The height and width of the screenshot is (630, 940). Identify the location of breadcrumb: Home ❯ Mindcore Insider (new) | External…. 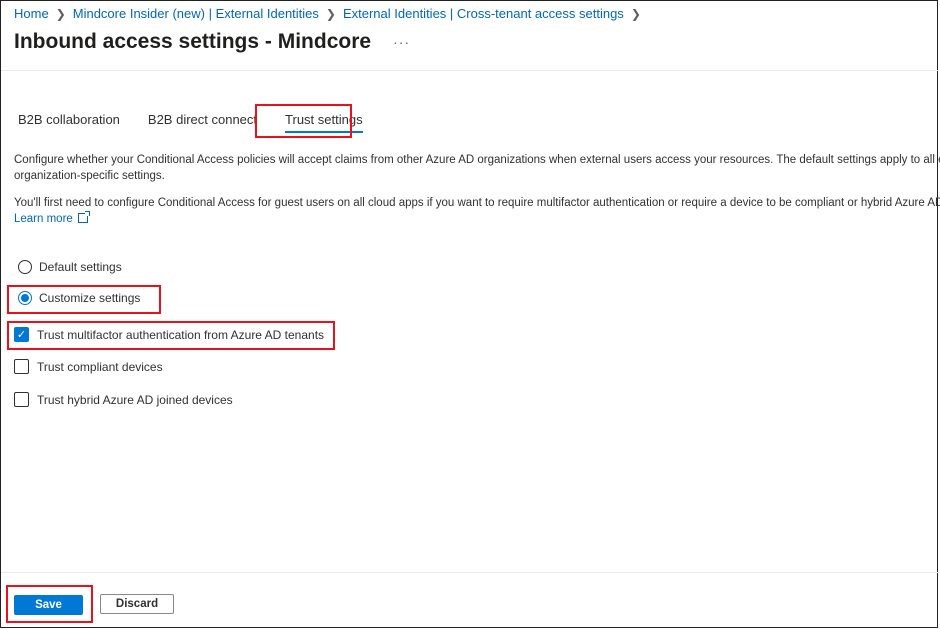
(331, 13).